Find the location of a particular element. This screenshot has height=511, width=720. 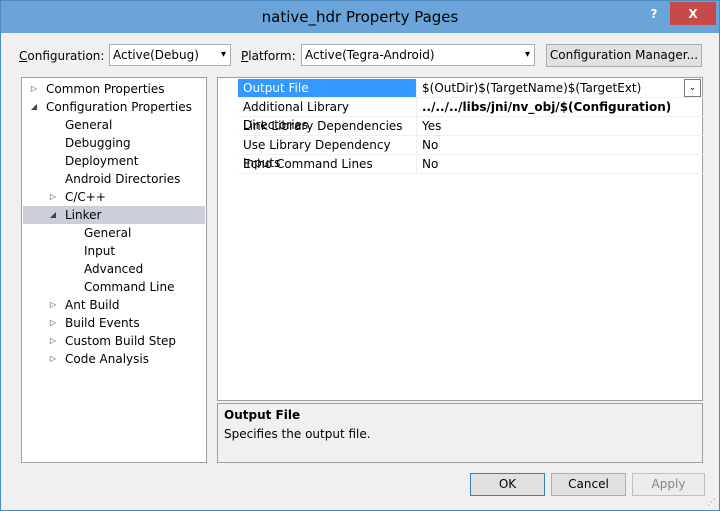

resize-grip-icon: ⋰ is located at coordinates (711, 503).